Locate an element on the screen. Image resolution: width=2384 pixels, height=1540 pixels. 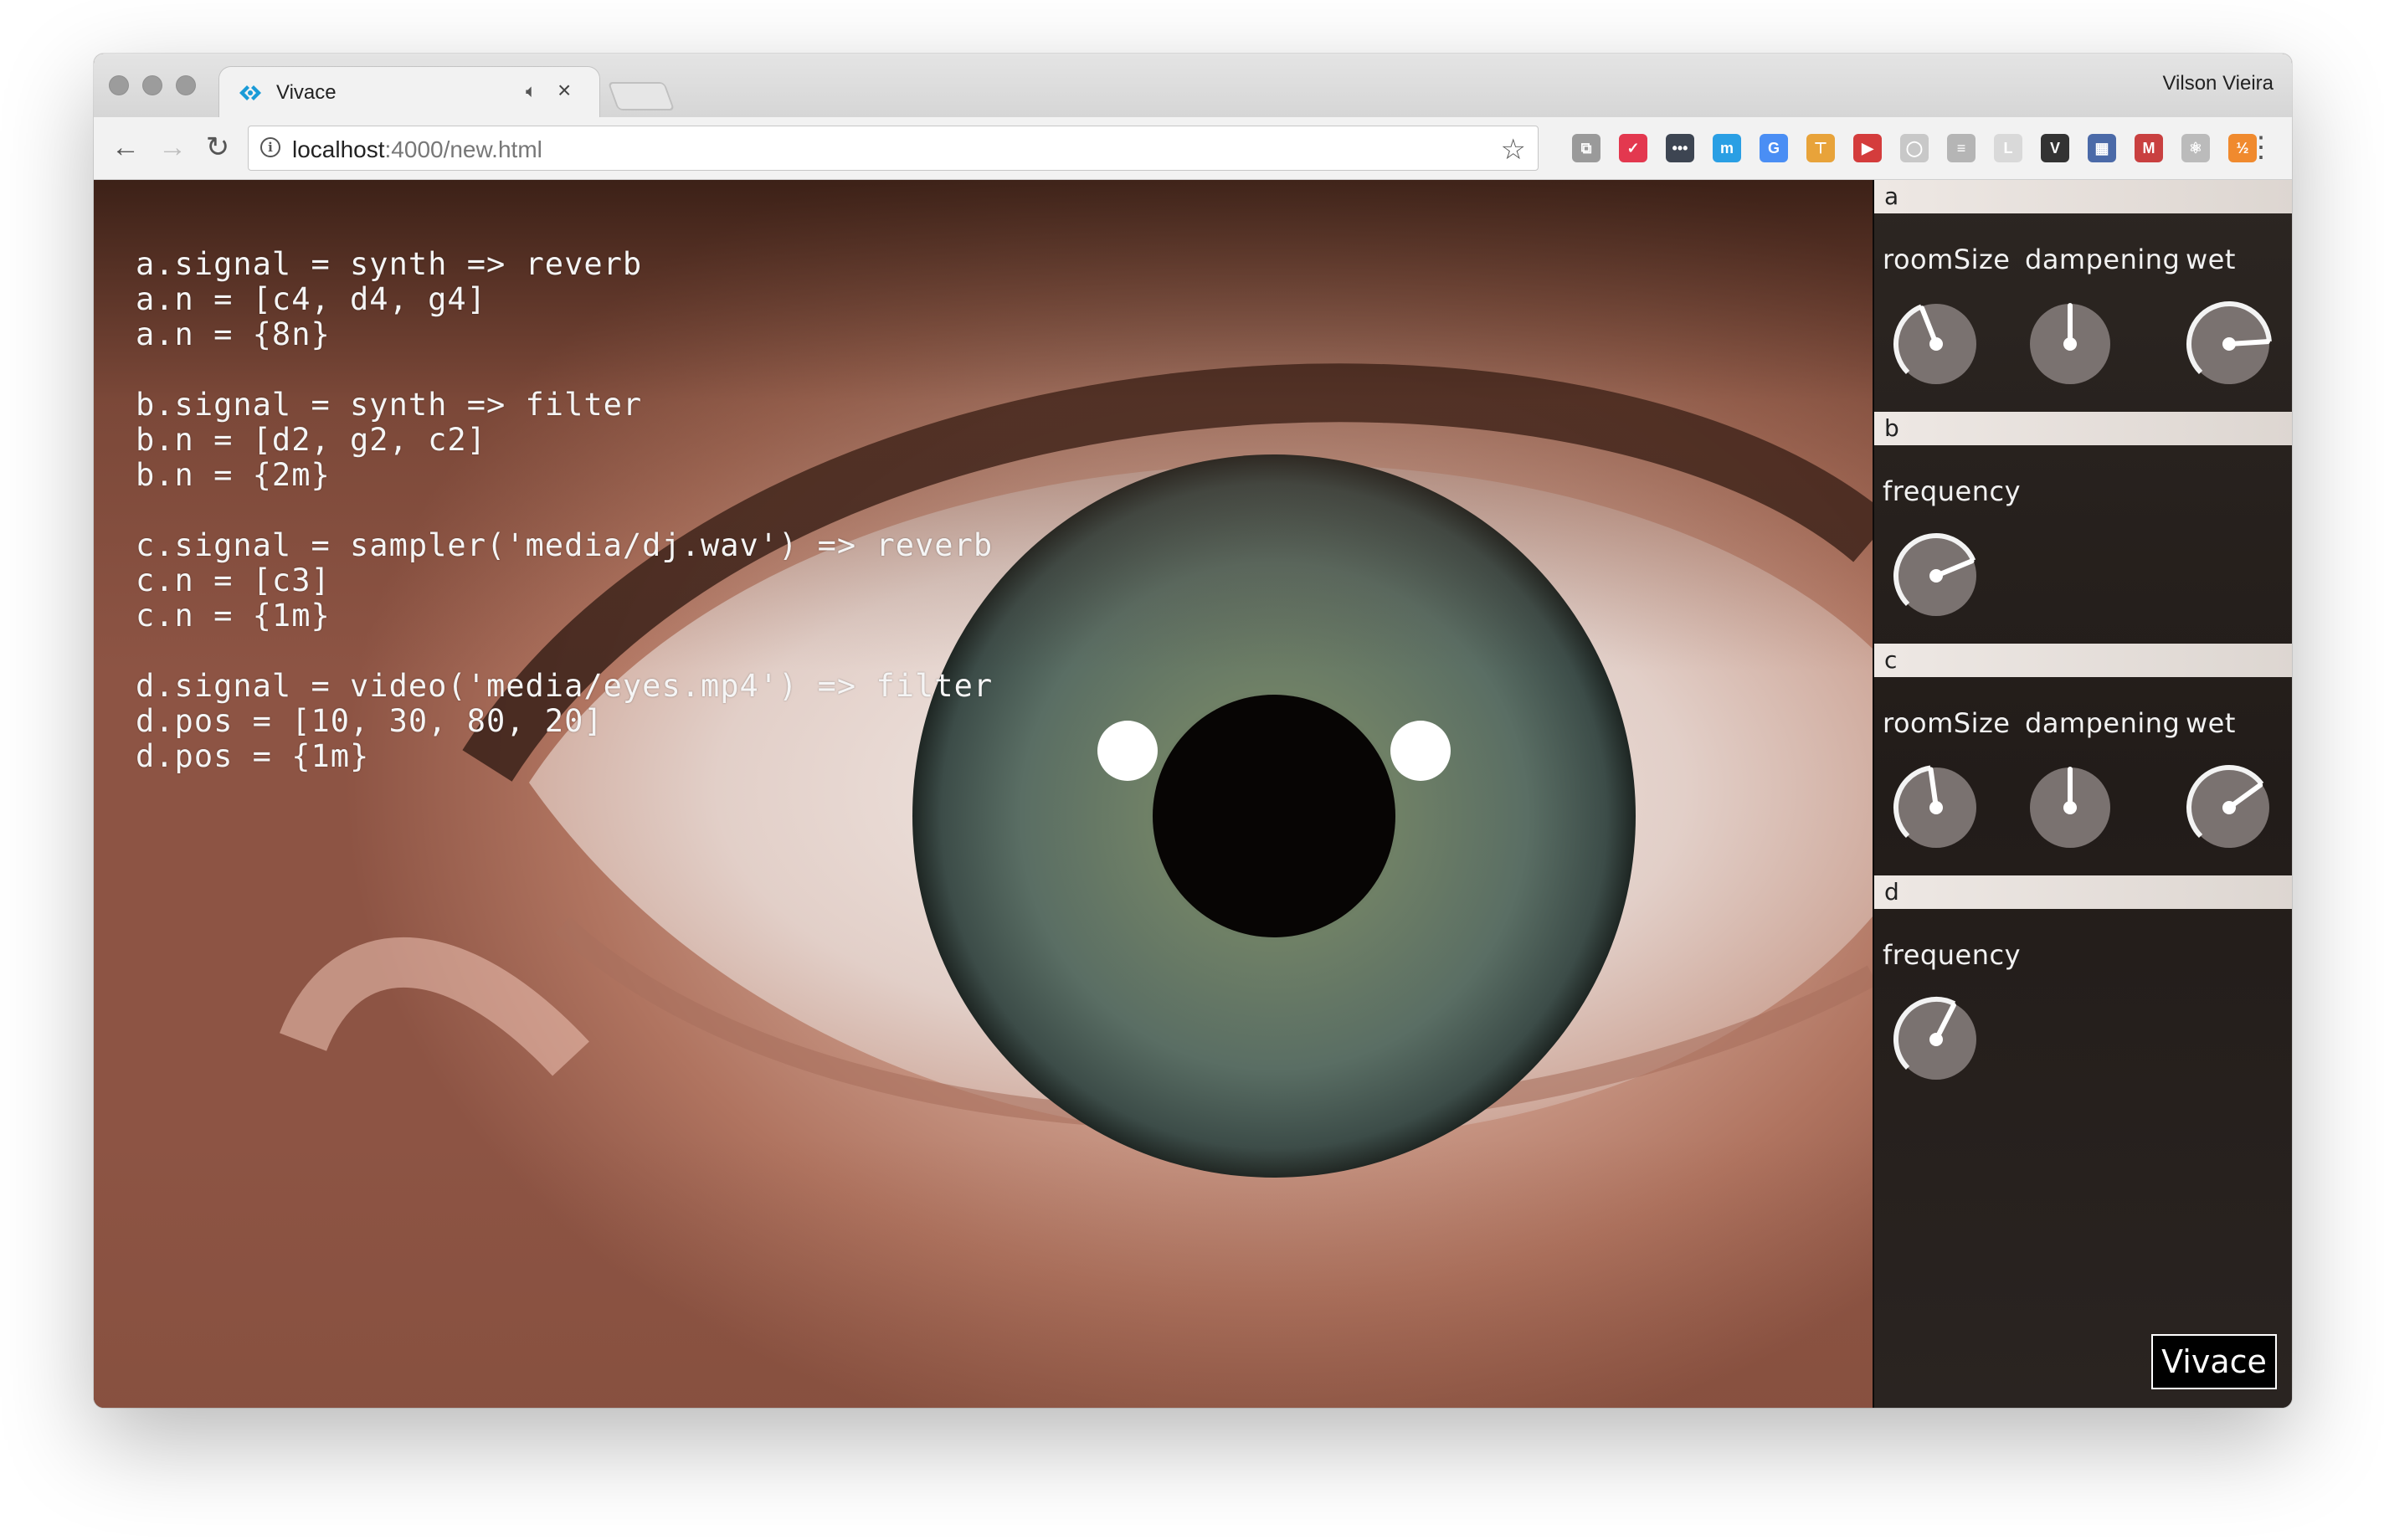
ext-1-icon: ⧉ is located at coordinates (1586, 148).